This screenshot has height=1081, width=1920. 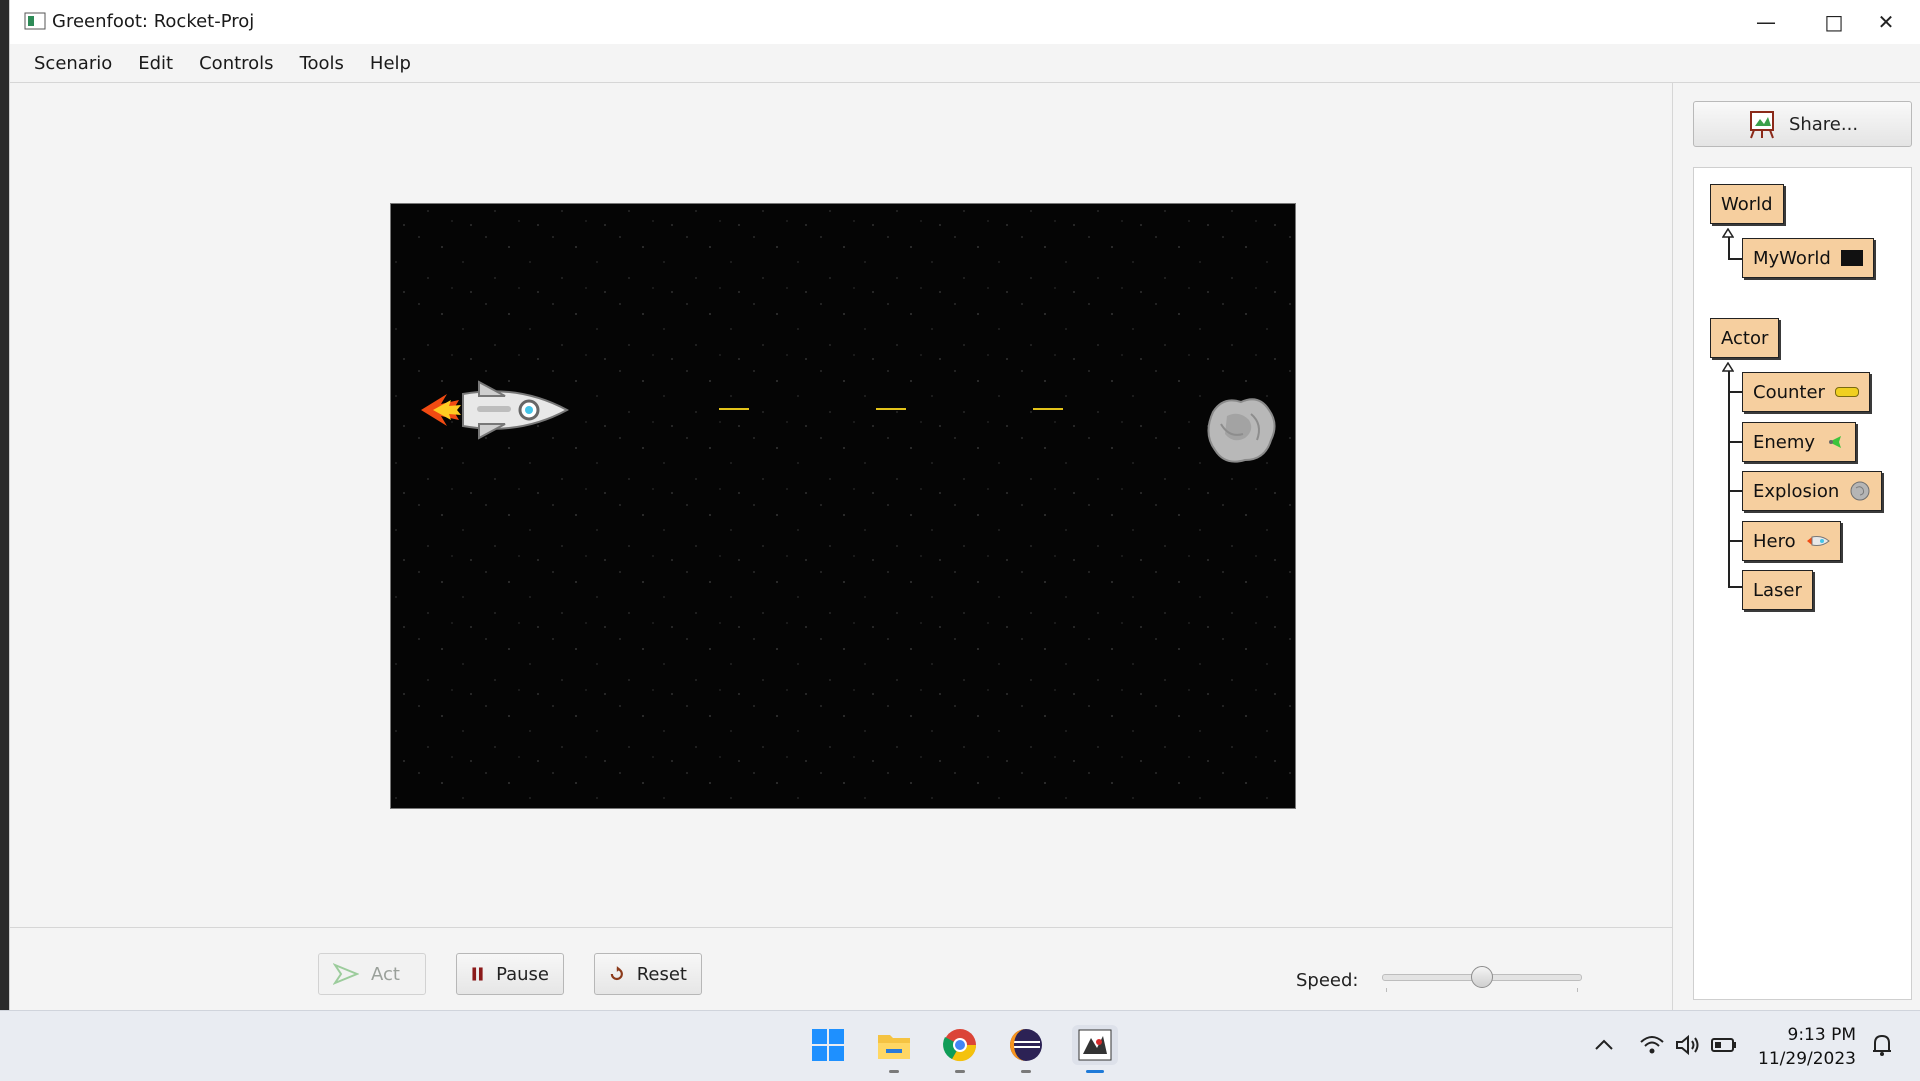 I want to click on reset-button: Reset, so click(x=648, y=974).